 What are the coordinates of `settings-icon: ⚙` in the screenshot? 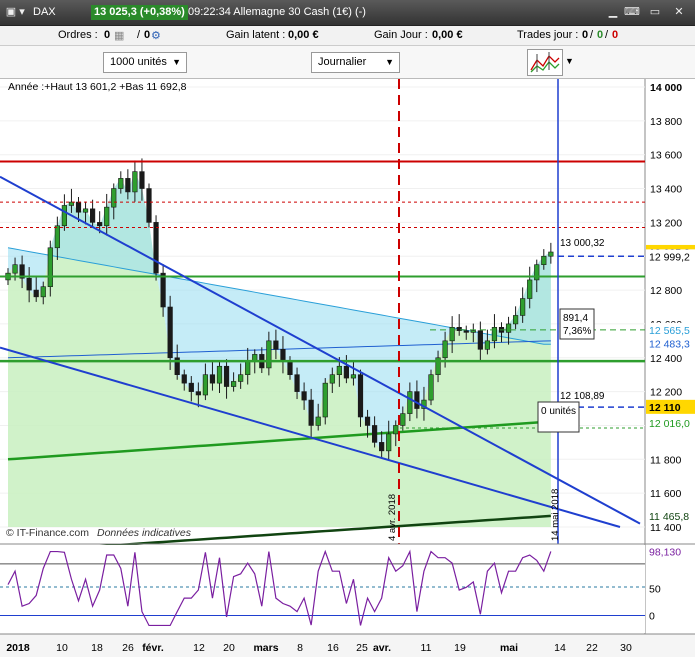 It's located at (156, 35).